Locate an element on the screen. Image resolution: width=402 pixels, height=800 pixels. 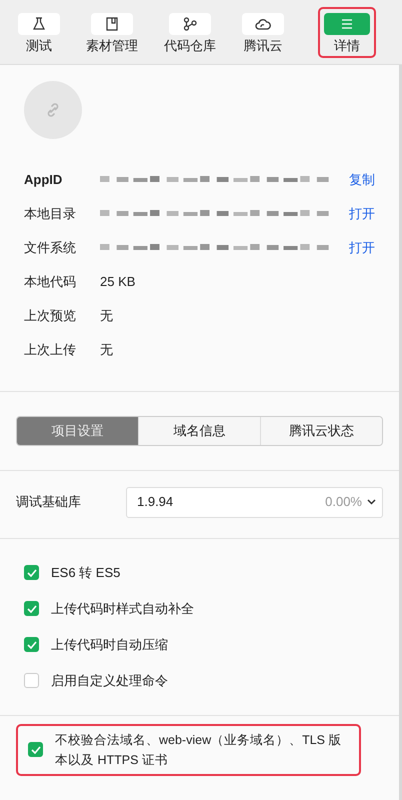
version-select: 1.9.94 0.00% is located at coordinates (254, 502).